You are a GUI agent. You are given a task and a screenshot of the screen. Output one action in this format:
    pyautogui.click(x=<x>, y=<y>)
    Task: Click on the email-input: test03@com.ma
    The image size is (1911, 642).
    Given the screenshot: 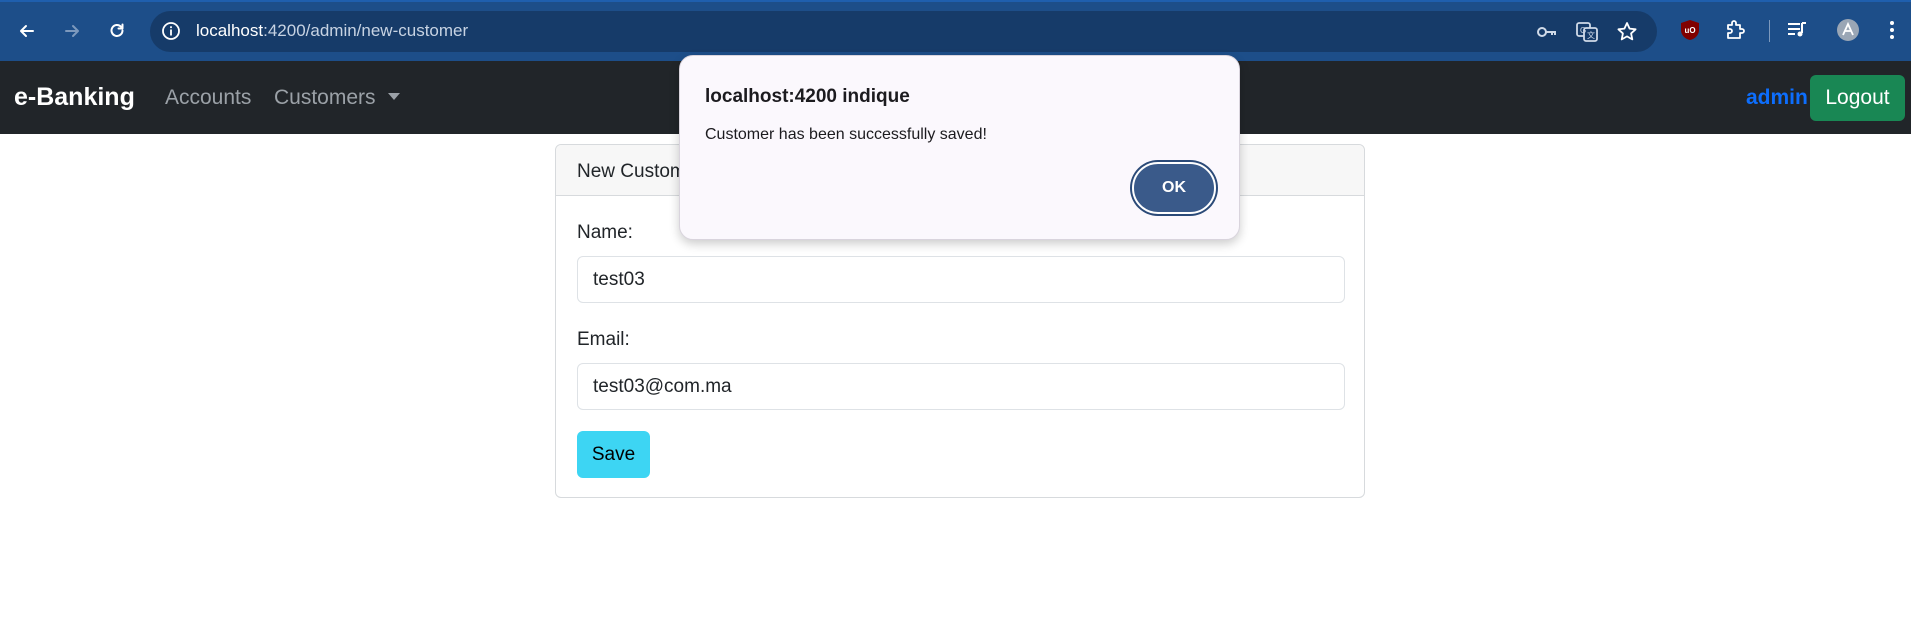 What is the action you would take?
    pyautogui.click(x=961, y=386)
    